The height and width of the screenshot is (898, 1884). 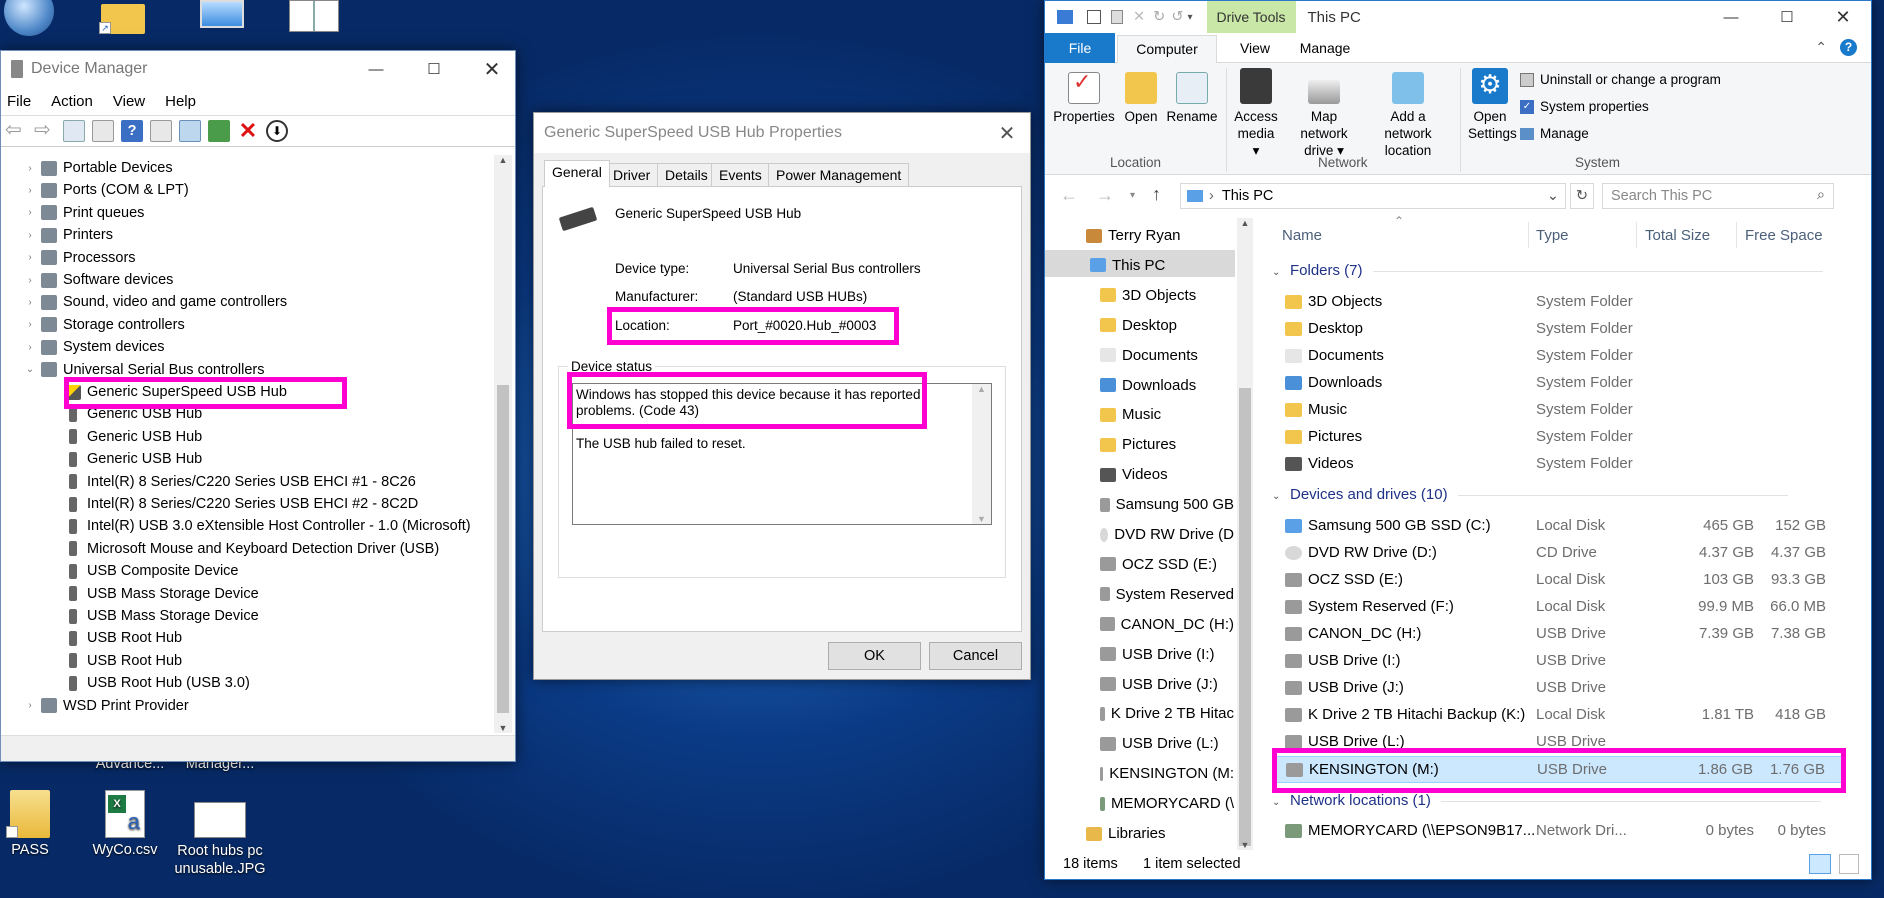 I want to click on qat-properties-icon, so click(x=1094, y=17).